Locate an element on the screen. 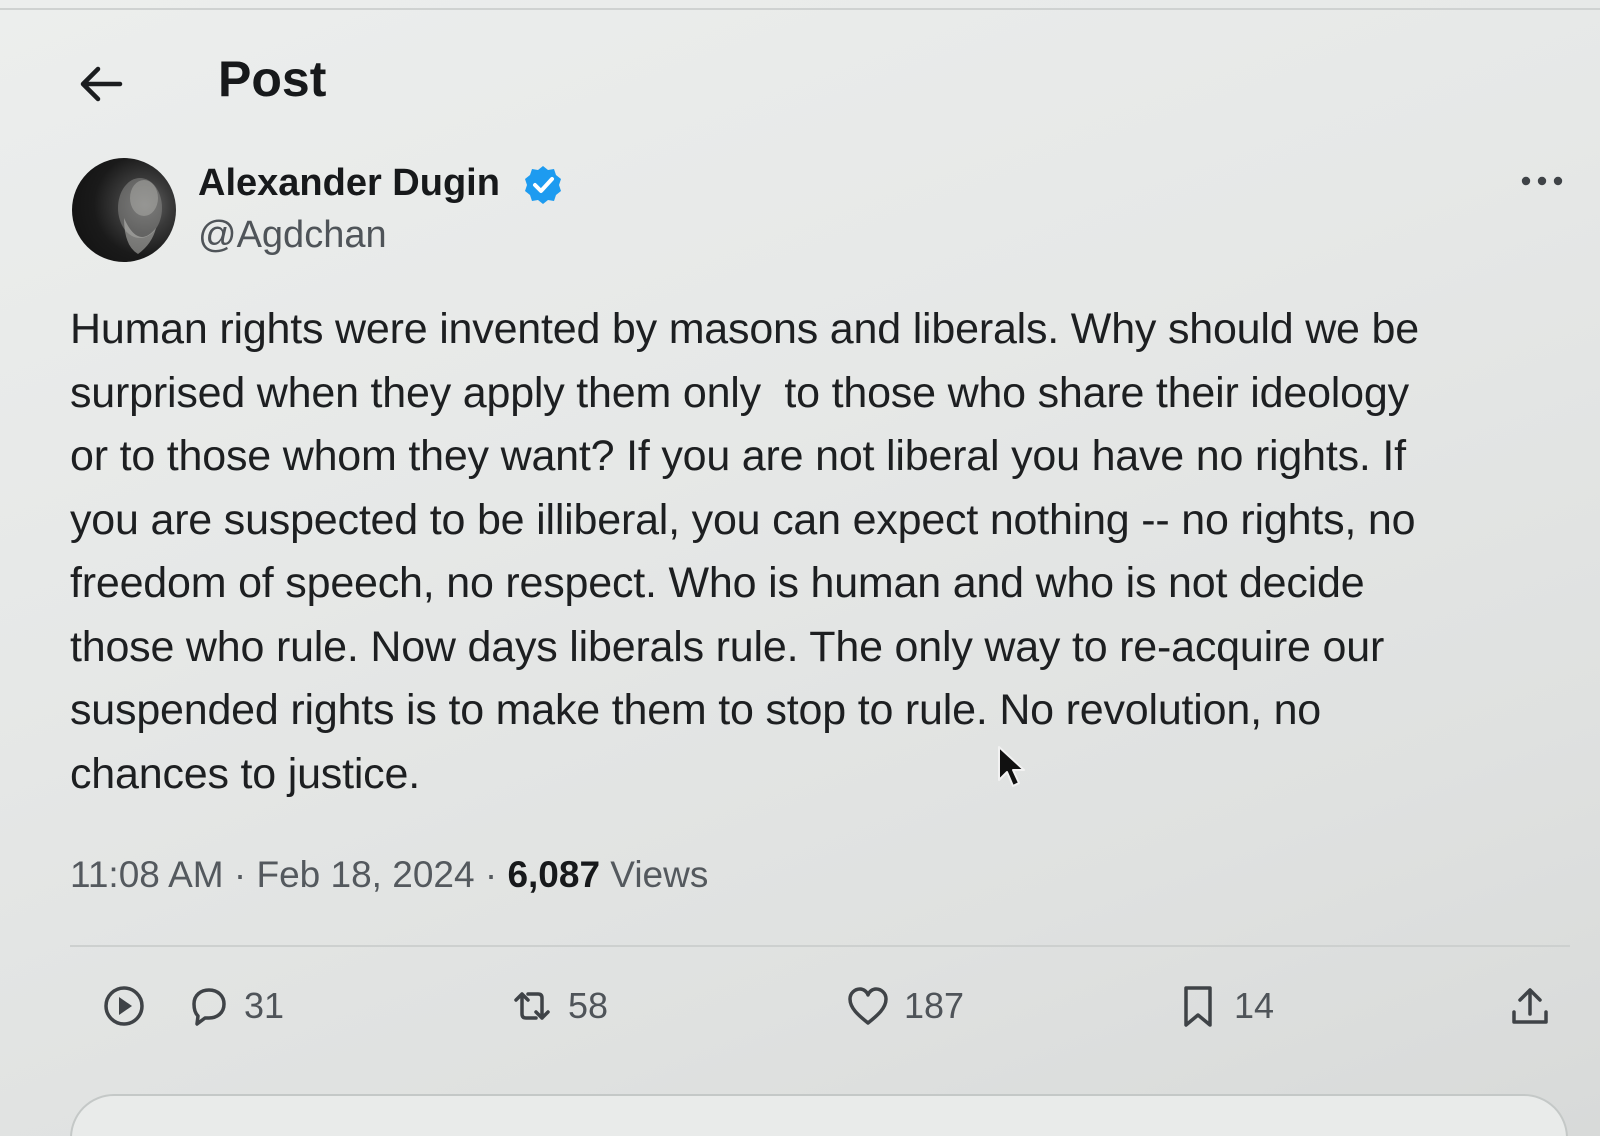 The height and width of the screenshot is (1136, 1600). play-circle-icon is located at coordinates (124, 1006).